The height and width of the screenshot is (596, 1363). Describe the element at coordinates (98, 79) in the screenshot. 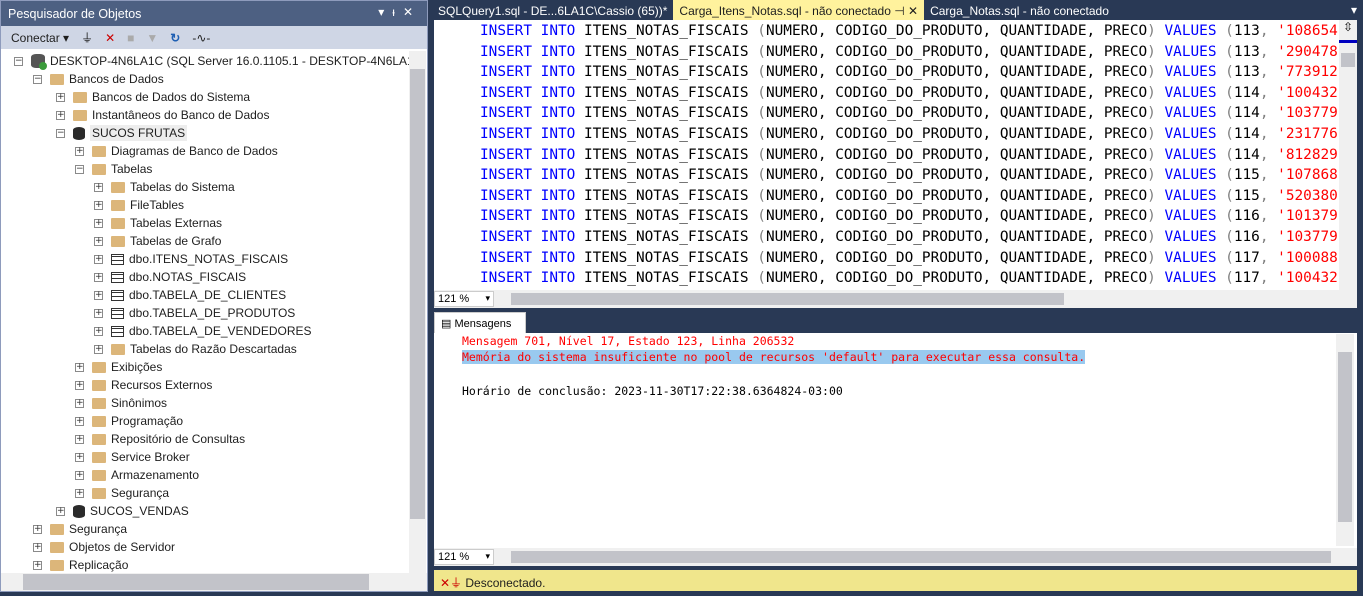

I see `tree-node: − Bancos de Dados` at that location.